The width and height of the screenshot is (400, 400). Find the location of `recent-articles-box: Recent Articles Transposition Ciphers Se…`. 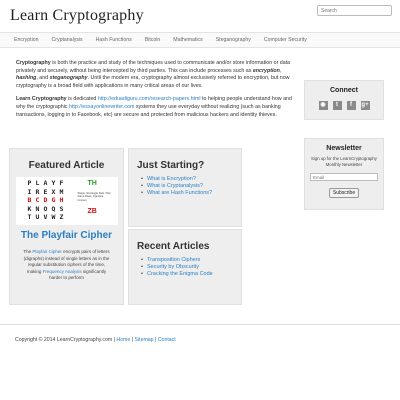

recent-articles-box: Recent Articles Transposition Ciphers Se… is located at coordinates (185, 267).